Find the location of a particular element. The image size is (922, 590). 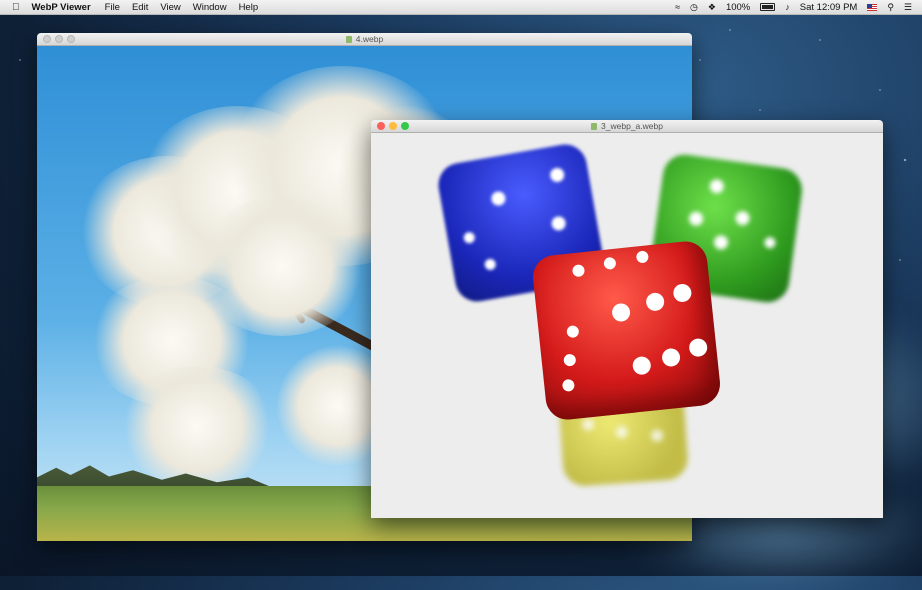

window-titlebar: 4.webp is located at coordinates (364, 39).